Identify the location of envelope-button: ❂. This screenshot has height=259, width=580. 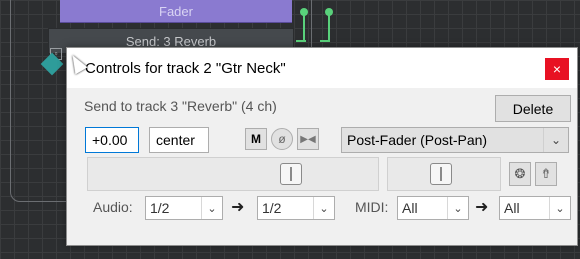
(520, 174).